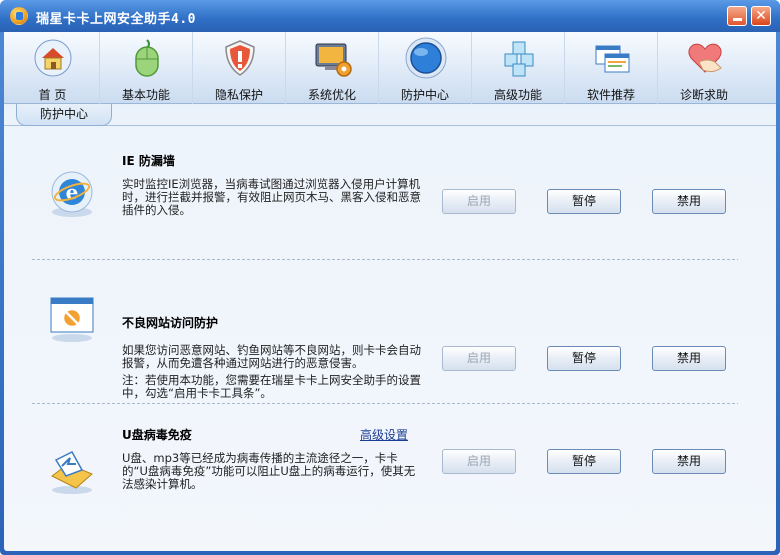  Describe the element at coordinates (612, 59) in the screenshot. I see `windows-icon` at that location.